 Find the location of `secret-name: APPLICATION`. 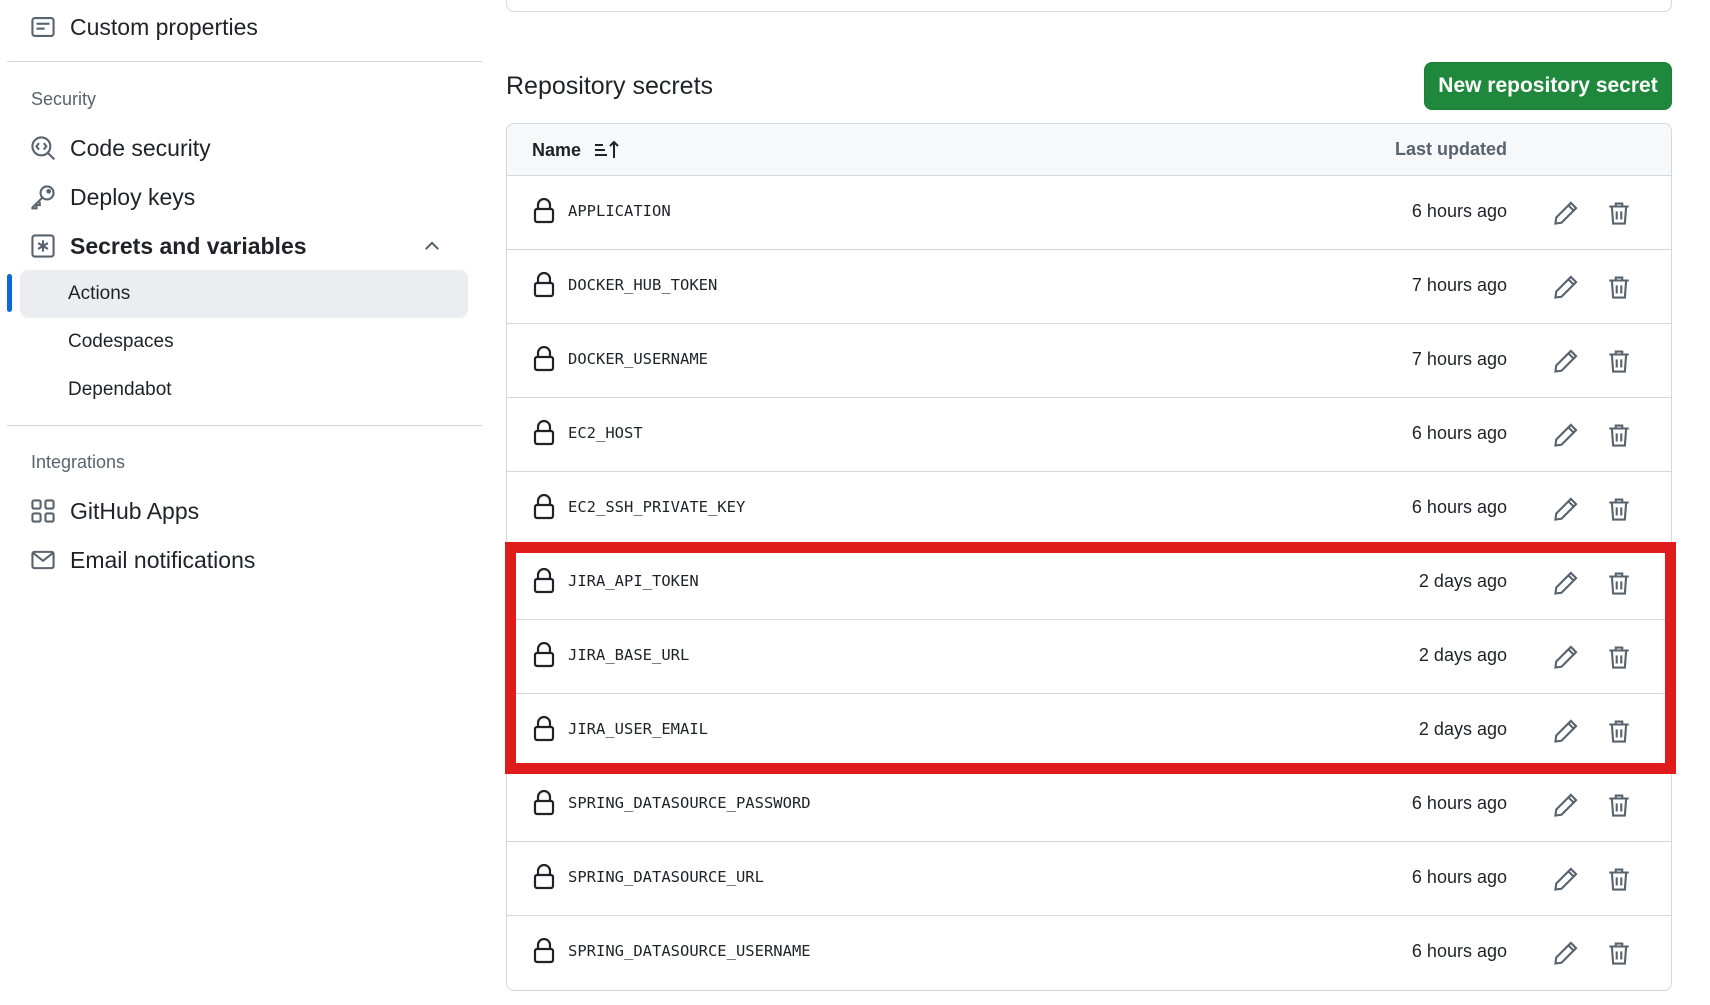

secret-name: APPLICATION is located at coordinates (619, 211).